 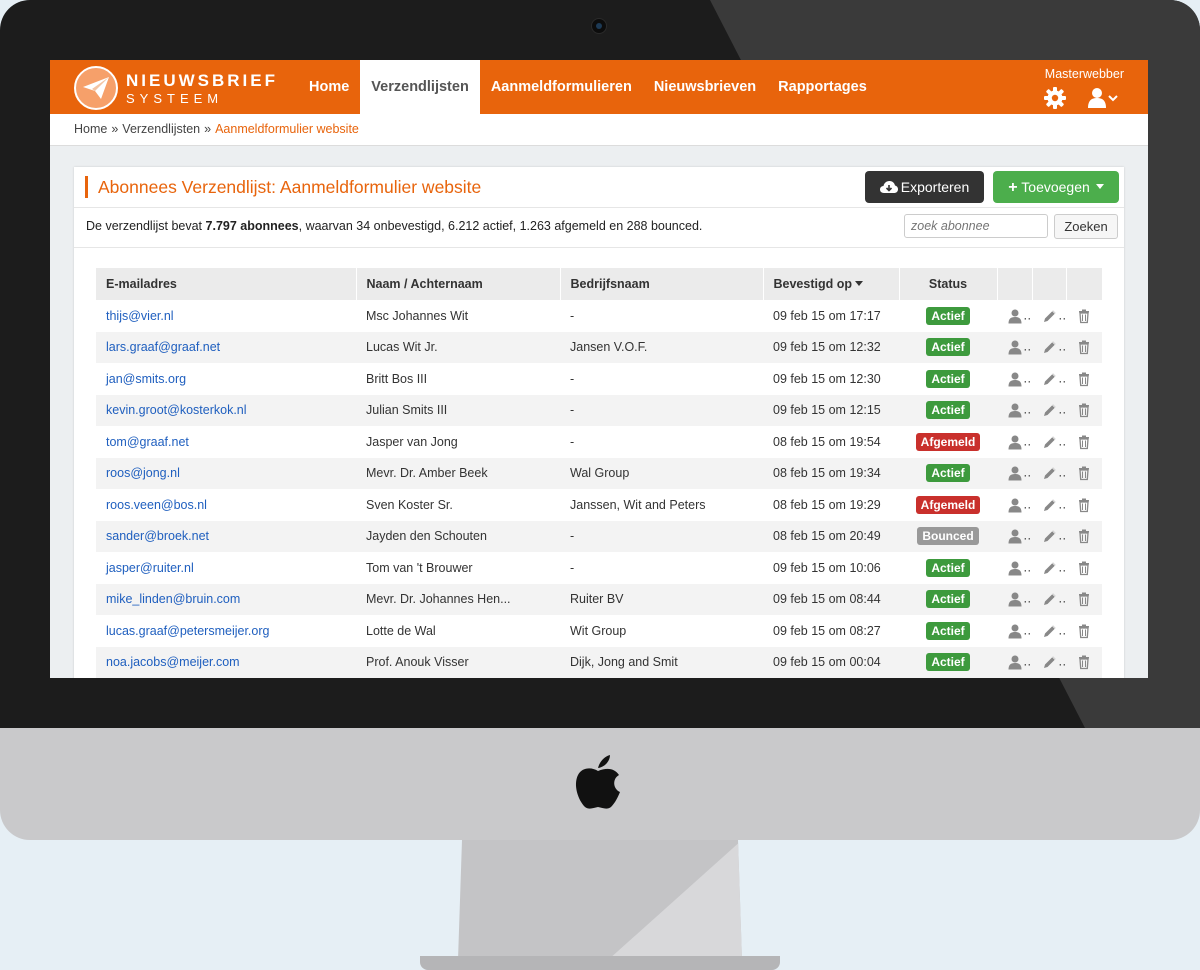 What do you see at coordinates (924, 187) in the screenshot?
I see `export-button: Exporteren` at bounding box center [924, 187].